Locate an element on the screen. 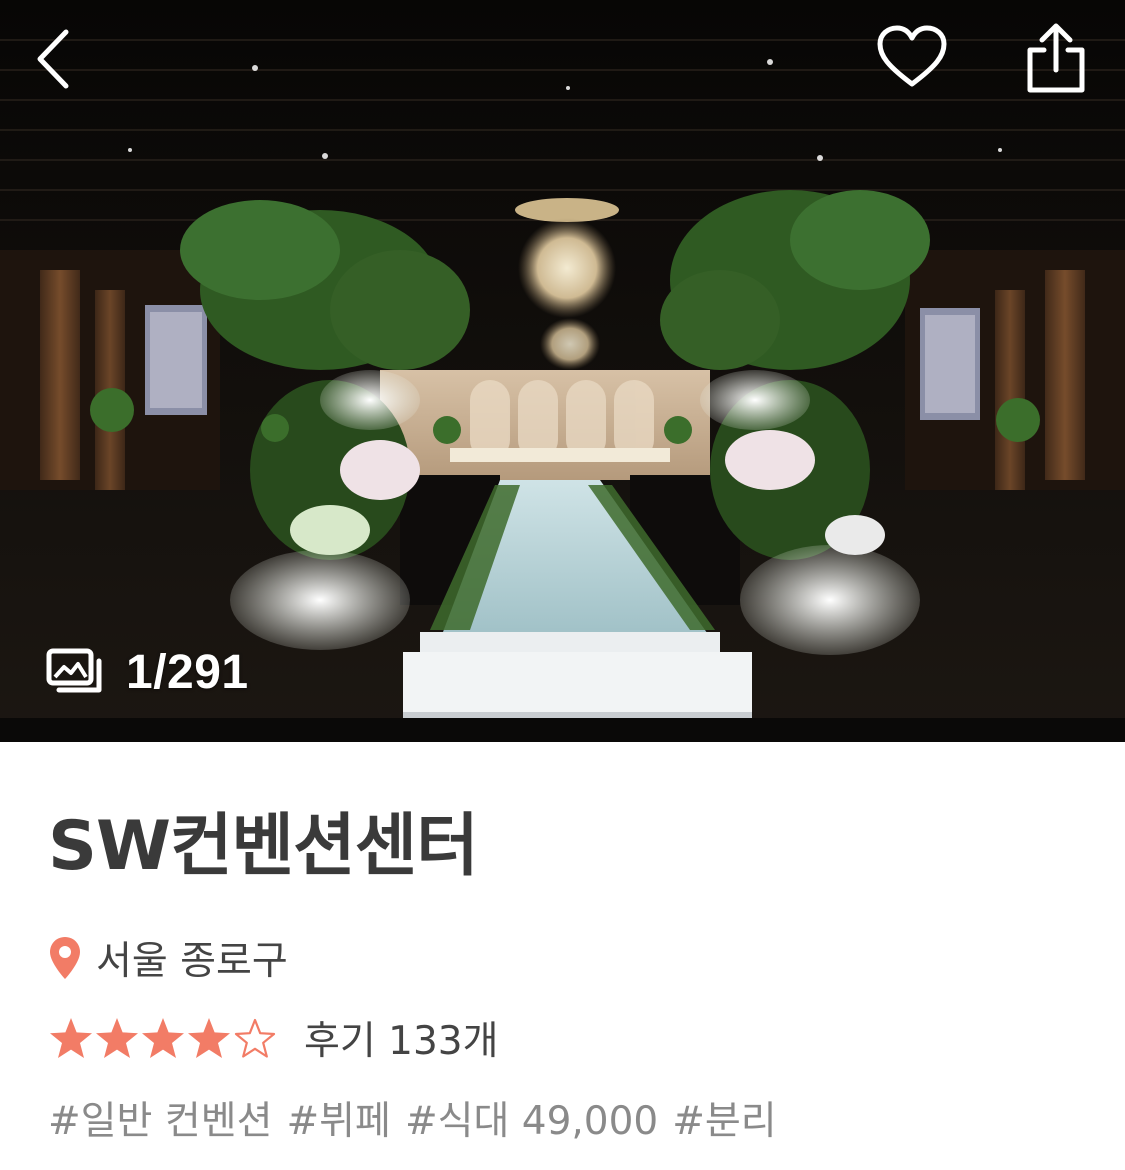 This screenshot has width=1125, height=1170. review-count: 후기 133개 is located at coordinates (401, 1038).